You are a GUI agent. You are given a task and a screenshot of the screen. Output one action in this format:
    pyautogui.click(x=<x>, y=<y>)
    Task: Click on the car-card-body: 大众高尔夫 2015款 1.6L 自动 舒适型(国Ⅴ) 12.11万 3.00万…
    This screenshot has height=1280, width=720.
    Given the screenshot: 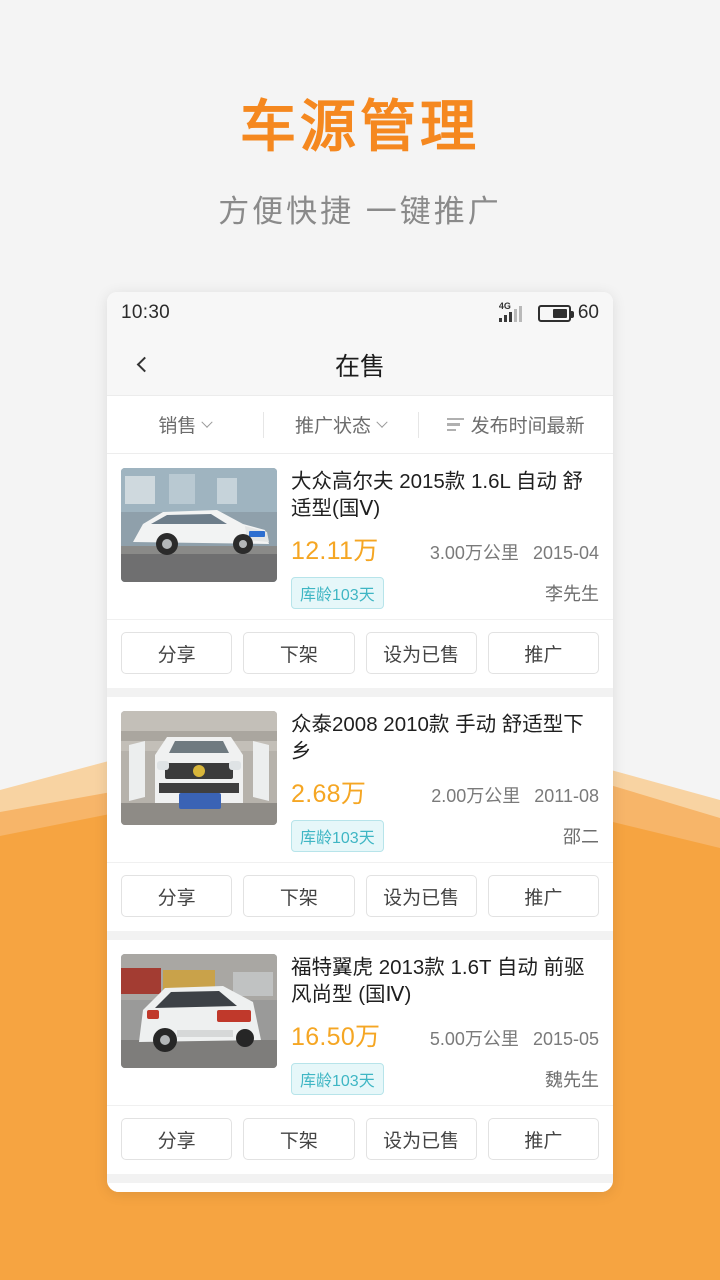 What is the action you would take?
    pyautogui.click(x=360, y=536)
    